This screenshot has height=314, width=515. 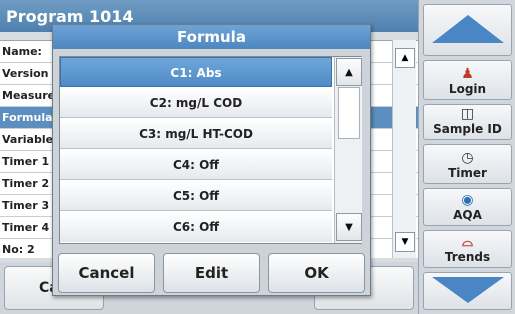 I want to click on row-label: Timer 2, so click(x=26, y=183).